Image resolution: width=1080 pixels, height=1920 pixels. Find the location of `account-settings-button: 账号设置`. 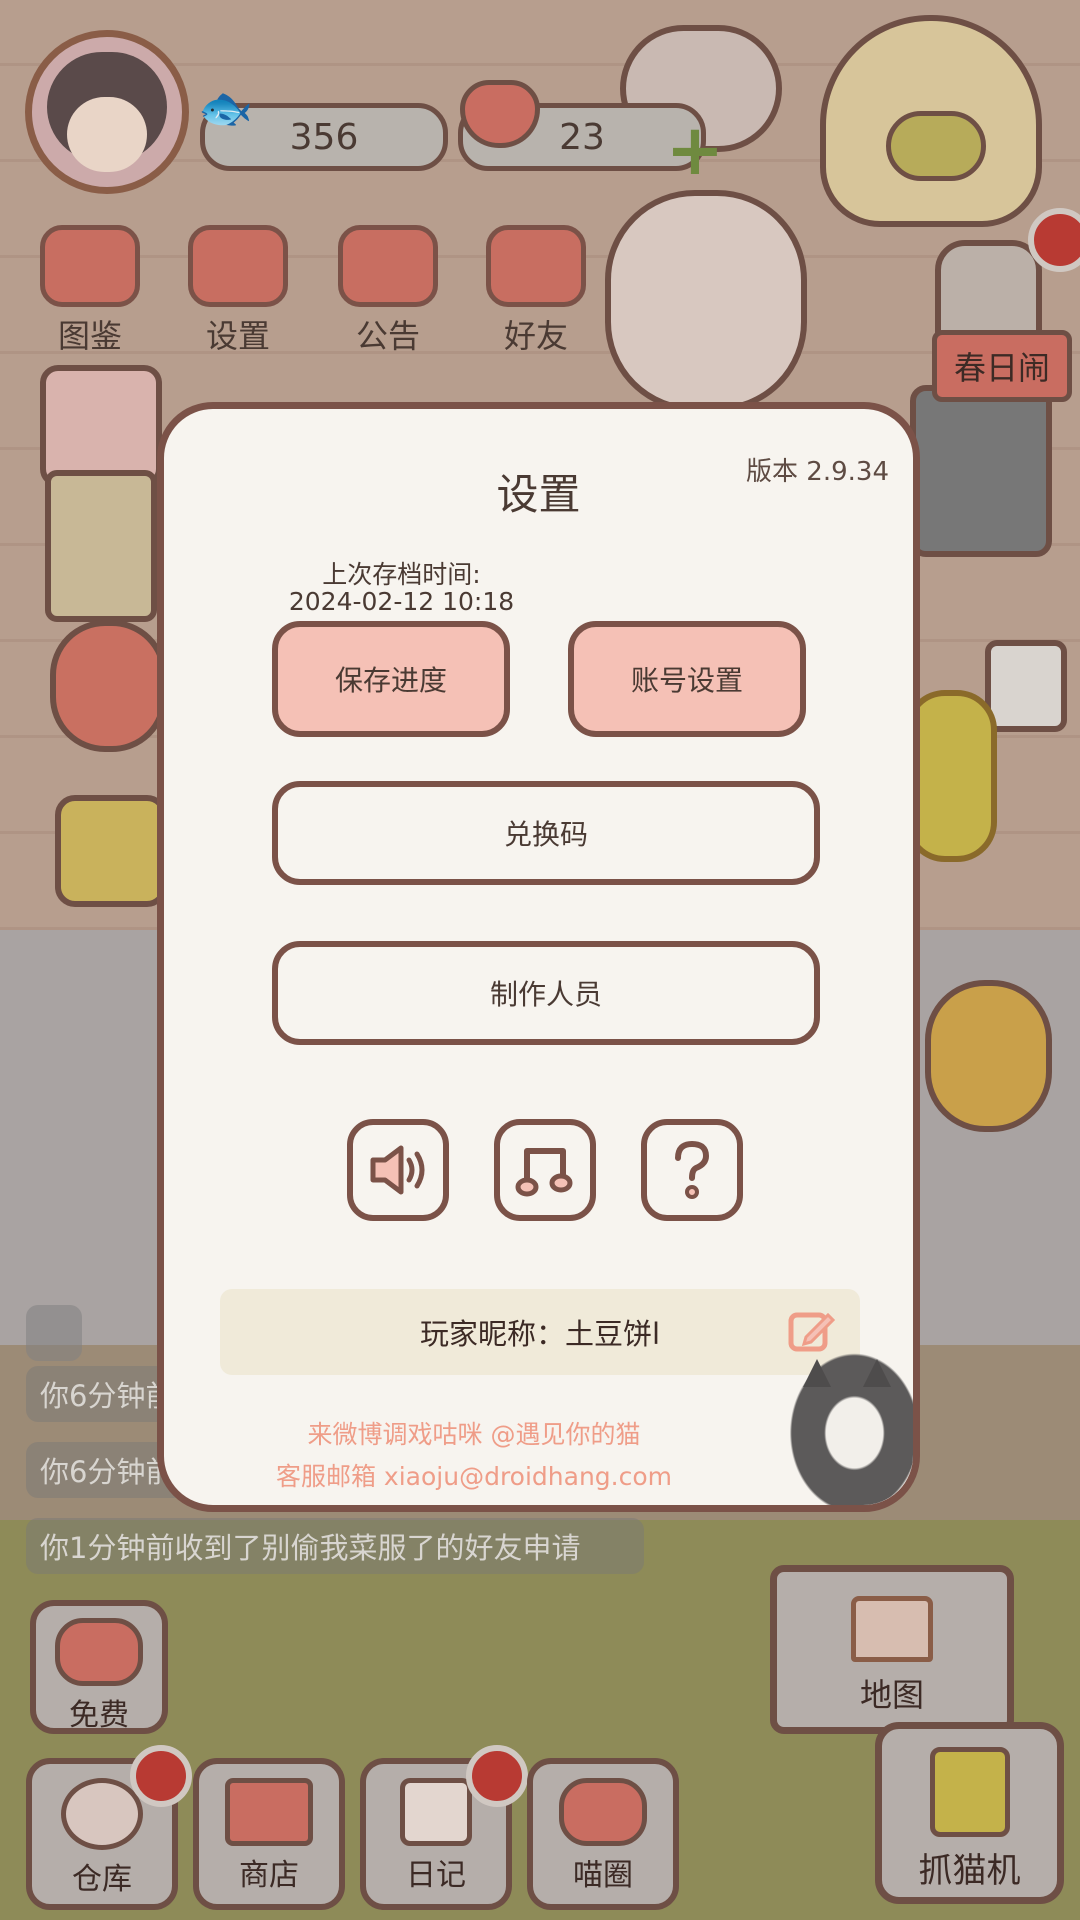

account-settings-button: 账号设置 is located at coordinates (687, 679).